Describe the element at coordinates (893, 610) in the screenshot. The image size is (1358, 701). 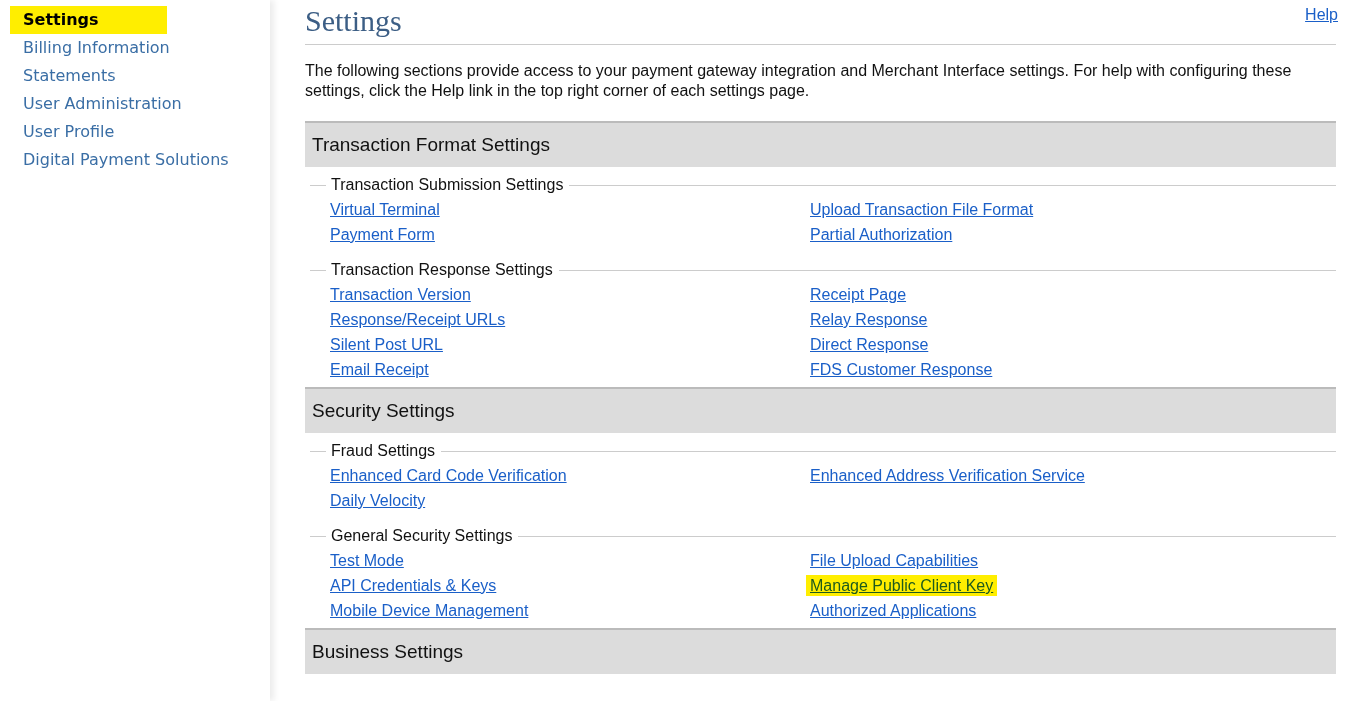
I see `settings-link: Authorized Applications` at that location.